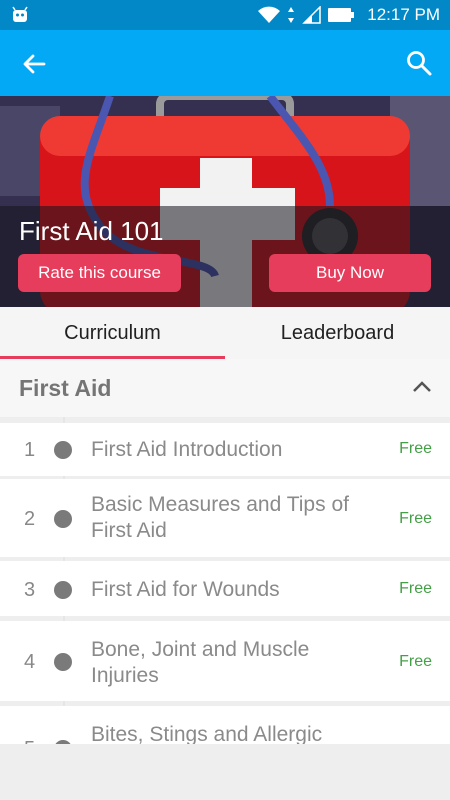  I want to click on course-title: First Aid 101, so click(91, 231).